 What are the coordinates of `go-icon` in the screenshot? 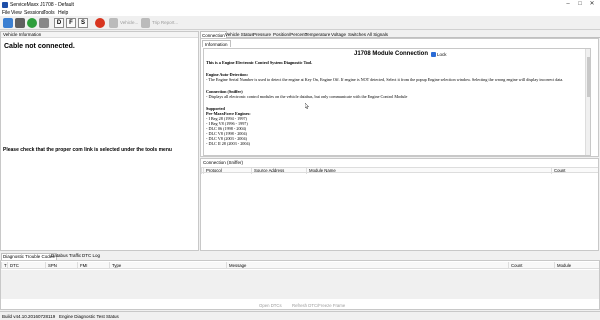 It's located at (32, 23).